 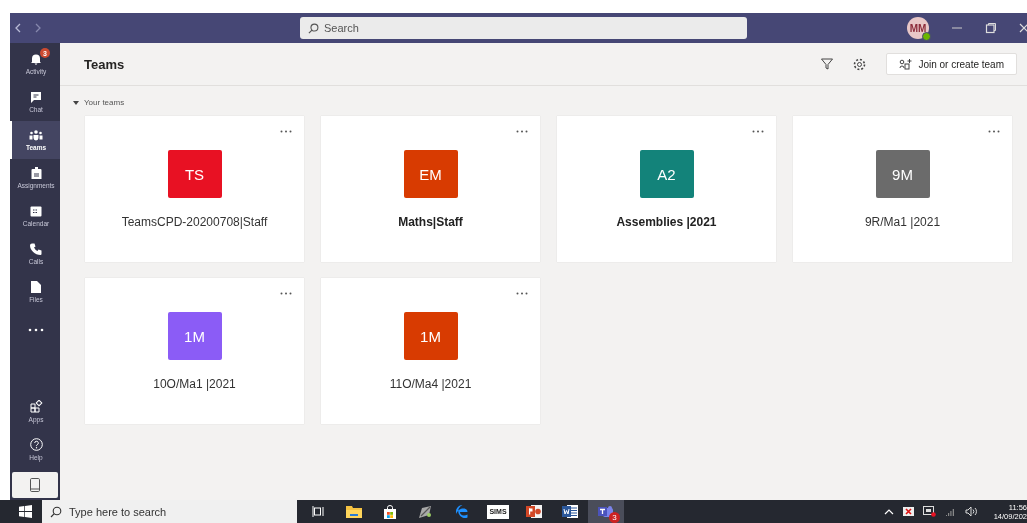 I want to click on add-people-icon, so click(x=906, y=64).